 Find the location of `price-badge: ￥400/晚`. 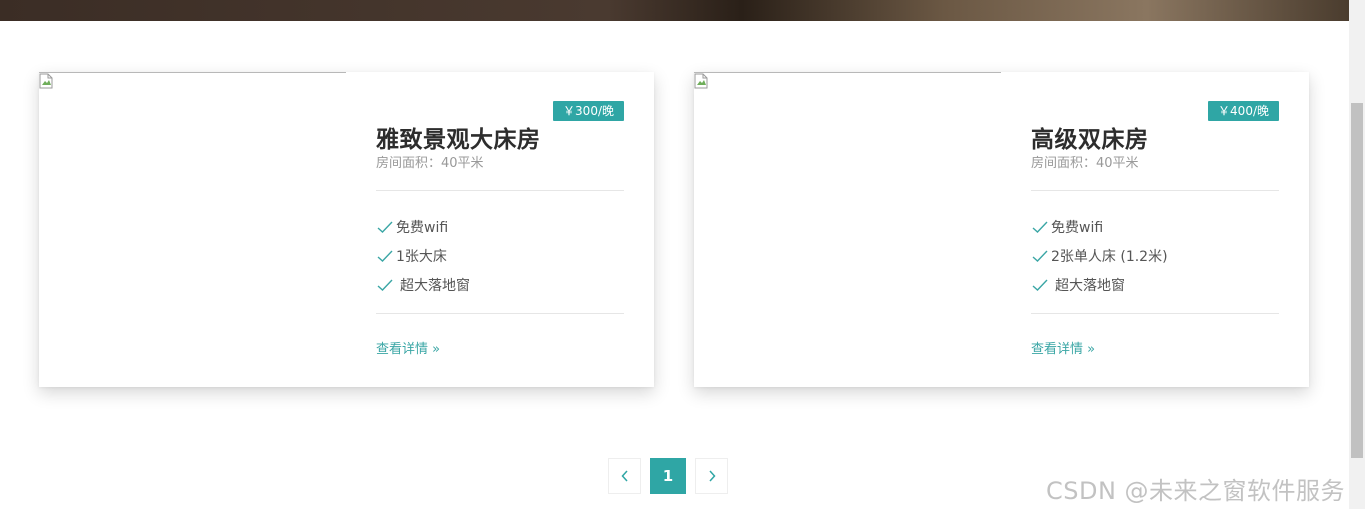

price-badge: ￥400/晚 is located at coordinates (1243, 111).